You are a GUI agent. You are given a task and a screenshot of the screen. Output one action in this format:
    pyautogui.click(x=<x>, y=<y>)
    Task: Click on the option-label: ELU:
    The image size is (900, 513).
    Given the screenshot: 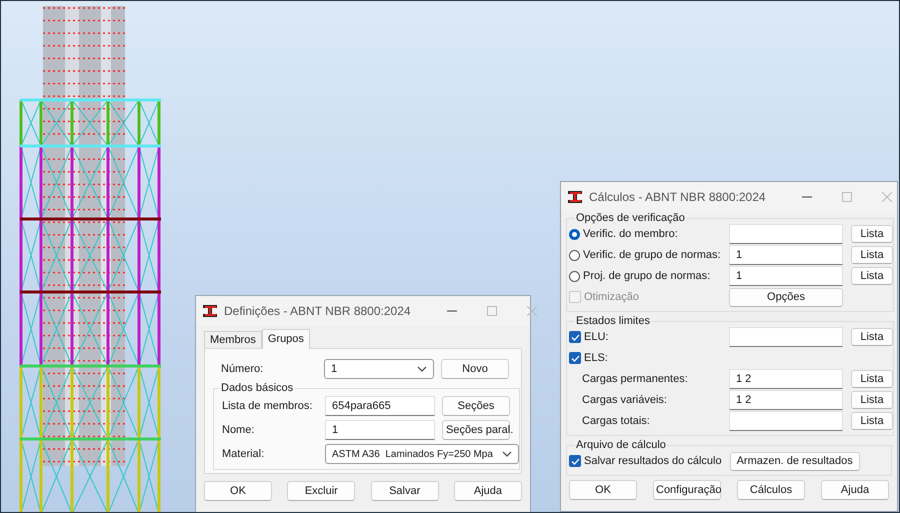 What is the action you would take?
    pyautogui.click(x=596, y=337)
    